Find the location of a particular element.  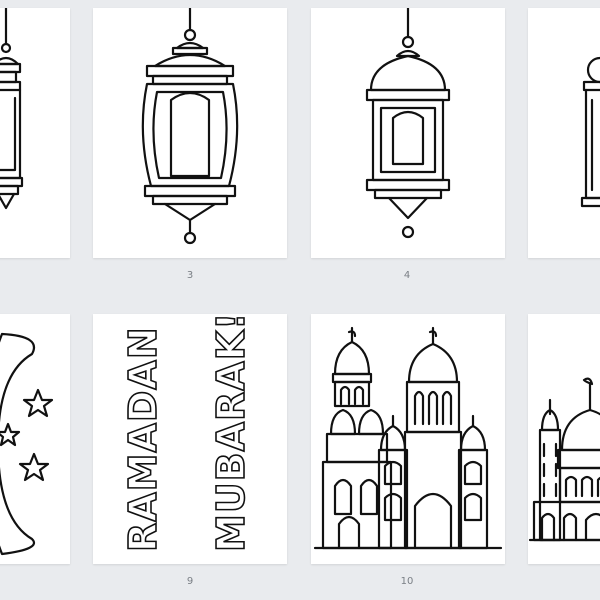

ramadan-mubarak-illustration: RAMADAN MUBARAK! is located at coordinates (187, 433).